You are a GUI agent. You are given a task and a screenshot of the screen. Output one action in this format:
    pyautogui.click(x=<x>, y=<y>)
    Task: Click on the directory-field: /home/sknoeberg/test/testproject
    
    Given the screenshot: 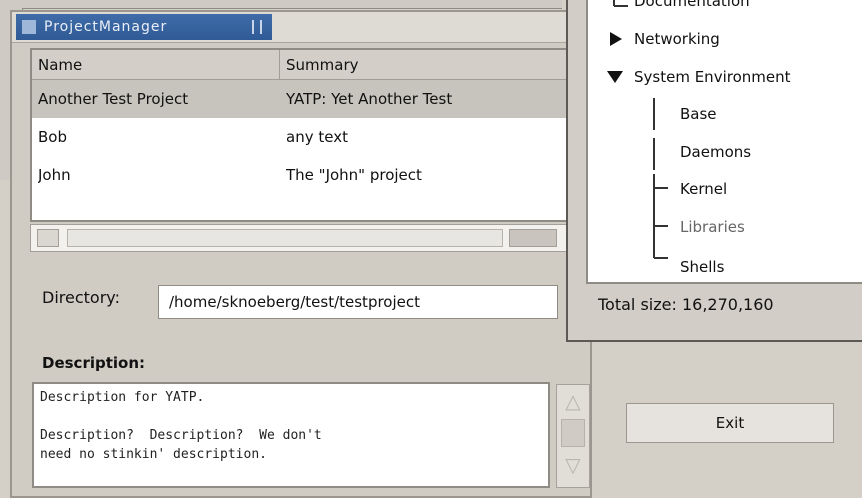 What is the action you would take?
    pyautogui.click(x=358, y=302)
    